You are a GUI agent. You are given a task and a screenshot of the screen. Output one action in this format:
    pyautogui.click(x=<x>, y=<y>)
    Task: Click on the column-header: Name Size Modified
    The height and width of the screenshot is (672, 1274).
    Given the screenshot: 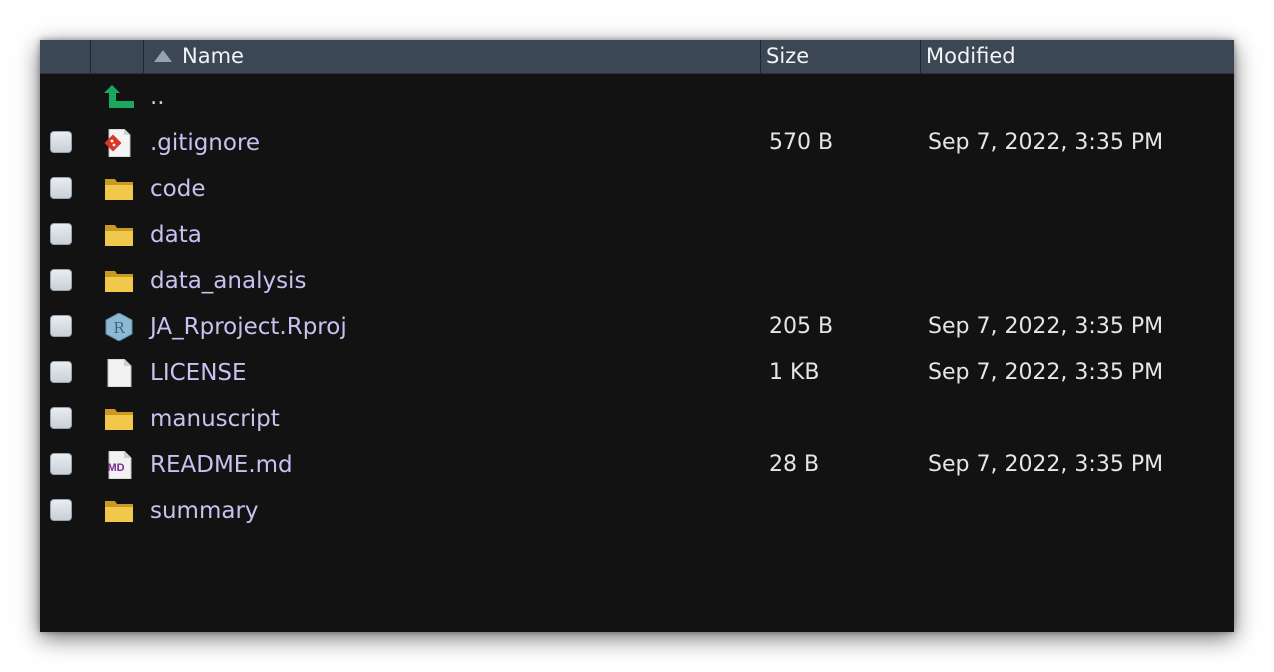 What is the action you would take?
    pyautogui.click(x=637, y=57)
    